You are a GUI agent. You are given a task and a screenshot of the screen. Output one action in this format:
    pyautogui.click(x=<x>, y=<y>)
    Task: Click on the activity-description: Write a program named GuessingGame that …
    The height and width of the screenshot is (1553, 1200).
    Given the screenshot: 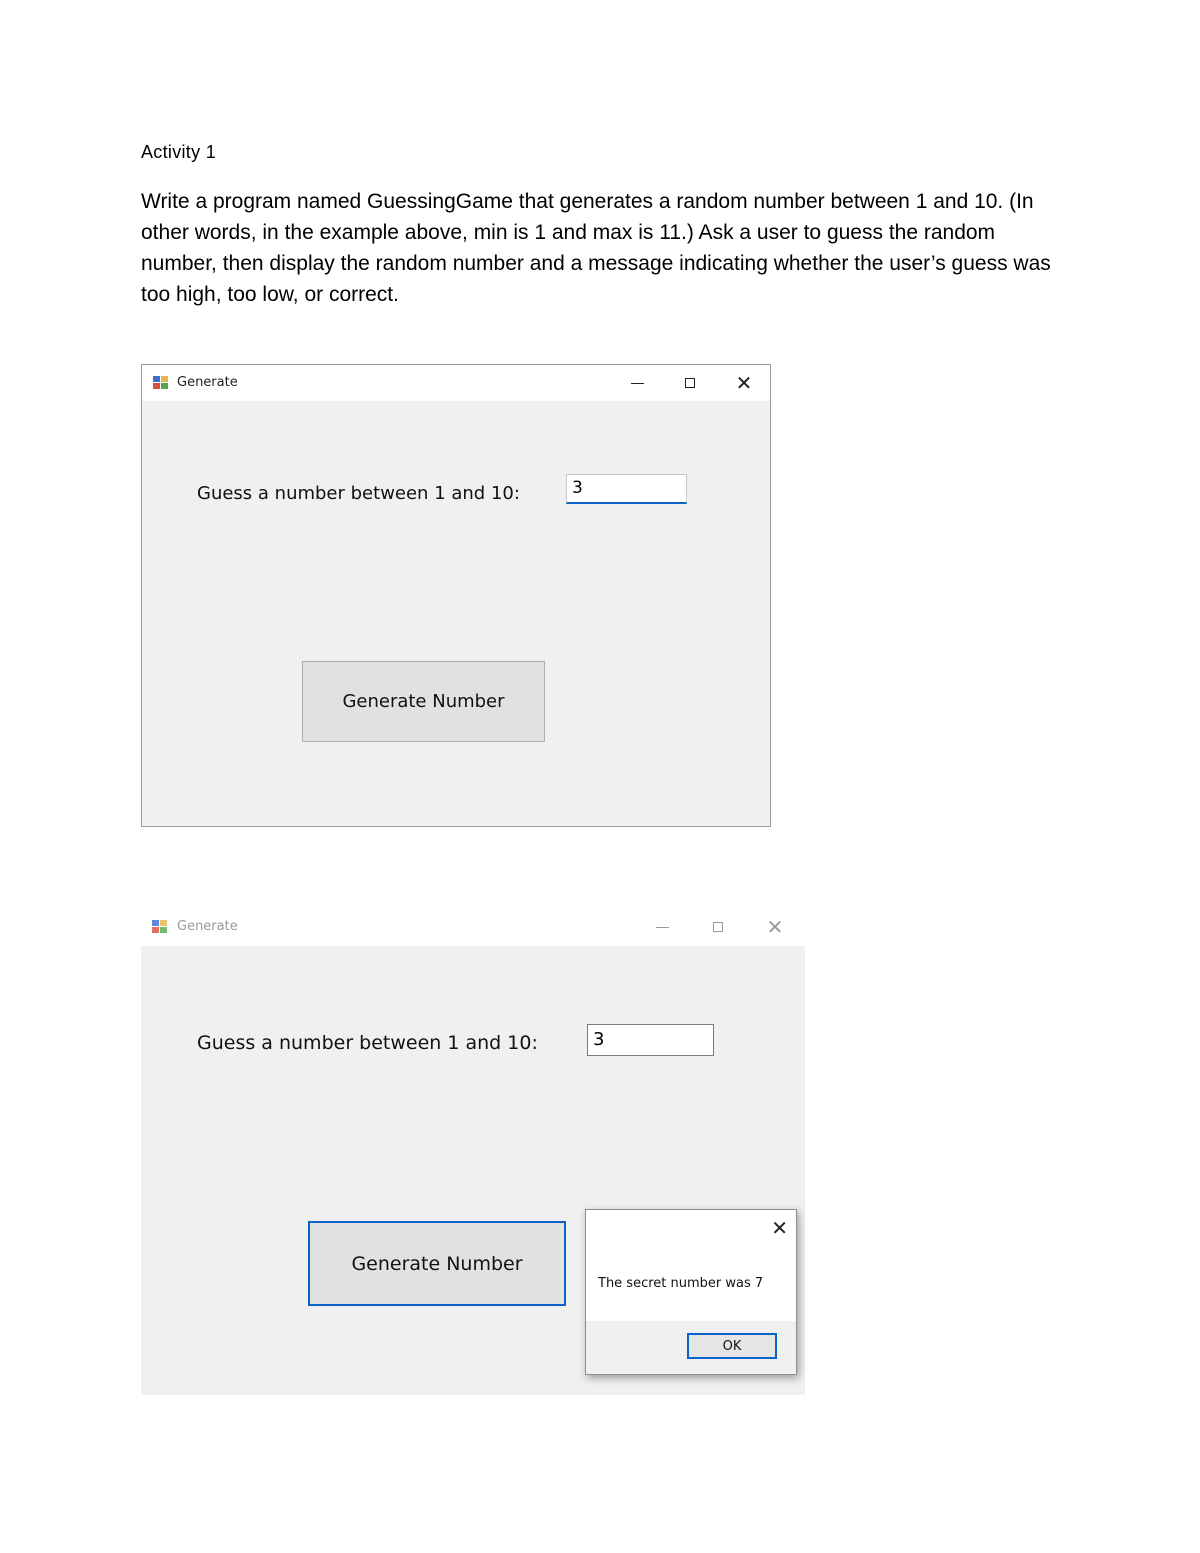 What is the action you would take?
    pyautogui.click(x=596, y=248)
    